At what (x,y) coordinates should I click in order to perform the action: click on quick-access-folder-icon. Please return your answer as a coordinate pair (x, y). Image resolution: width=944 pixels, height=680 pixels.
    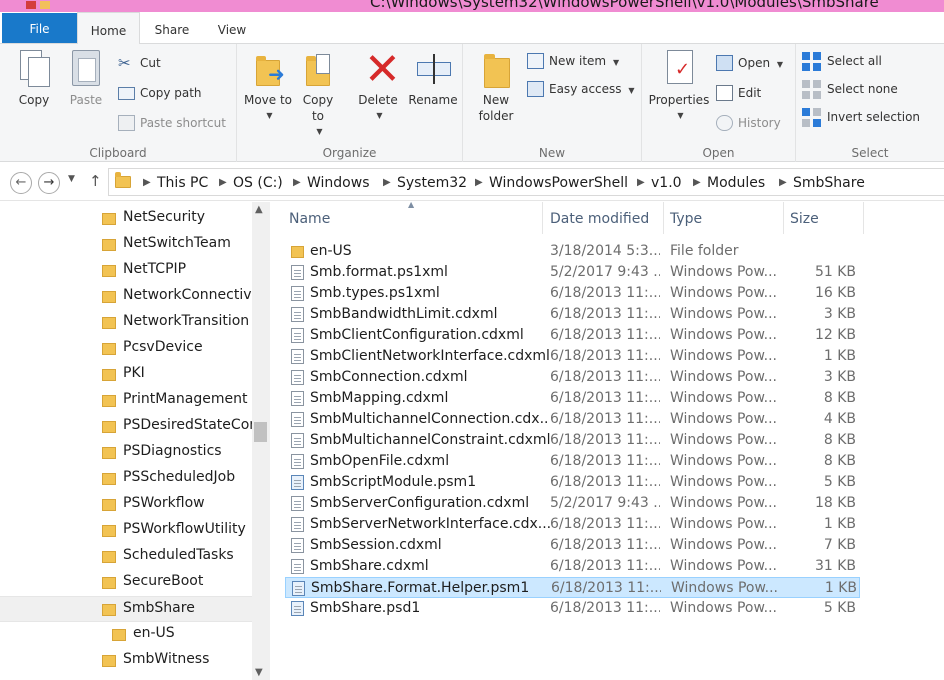
    Looking at the image, I should click on (45, 5).